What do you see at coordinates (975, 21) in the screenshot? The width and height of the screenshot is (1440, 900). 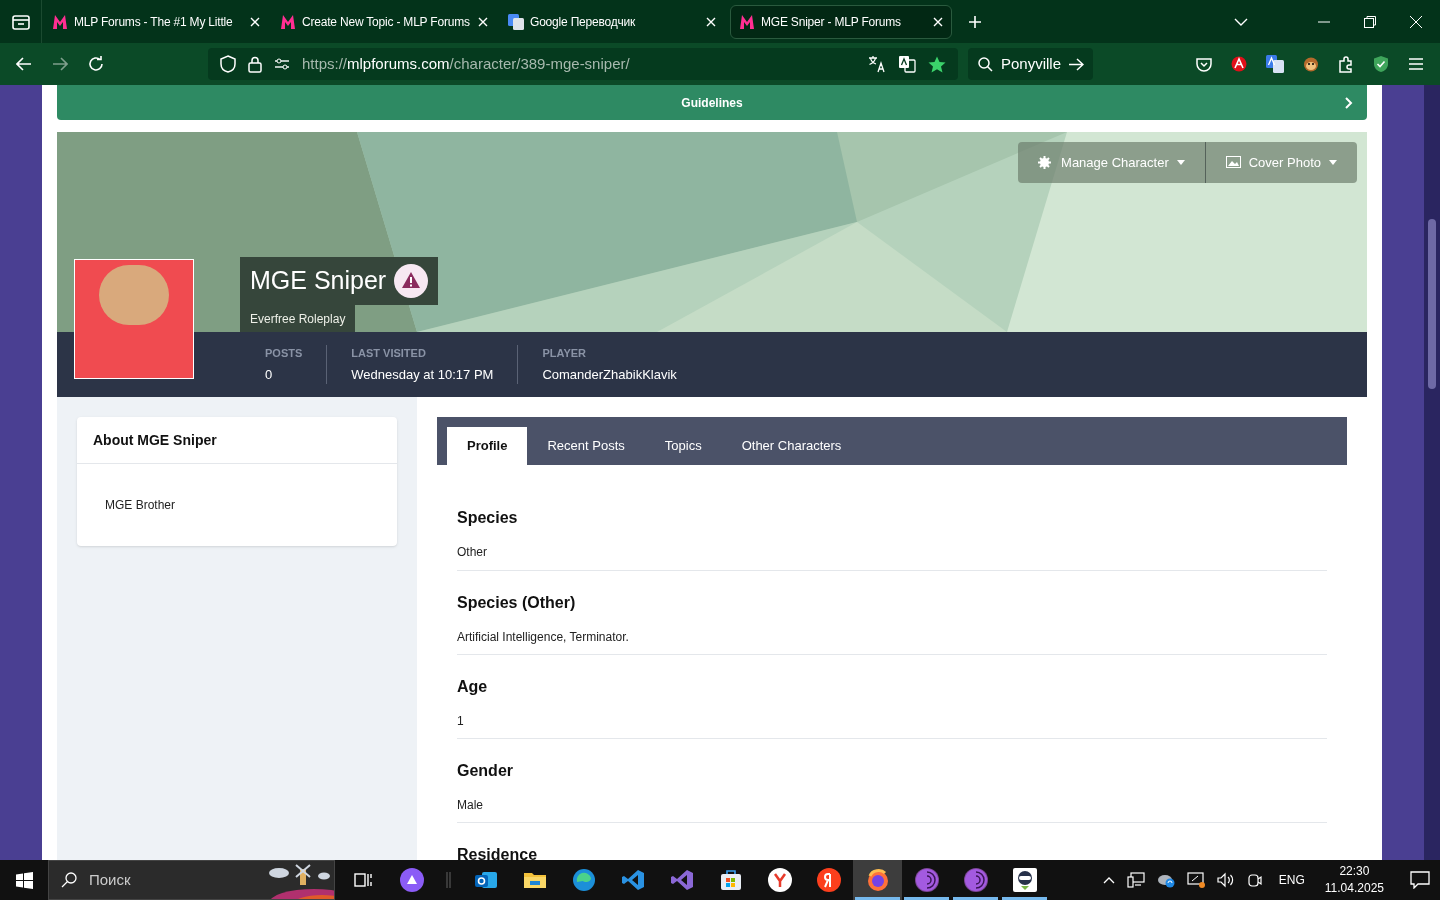 I see `plus-icon` at bounding box center [975, 21].